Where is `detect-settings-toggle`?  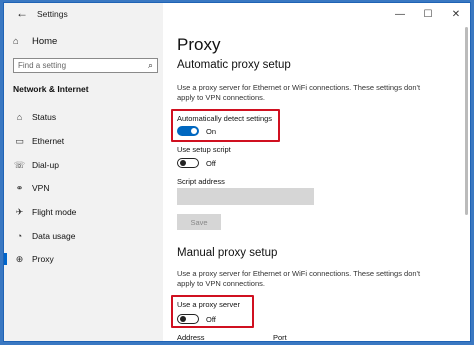 detect-settings-toggle is located at coordinates (188, 131).